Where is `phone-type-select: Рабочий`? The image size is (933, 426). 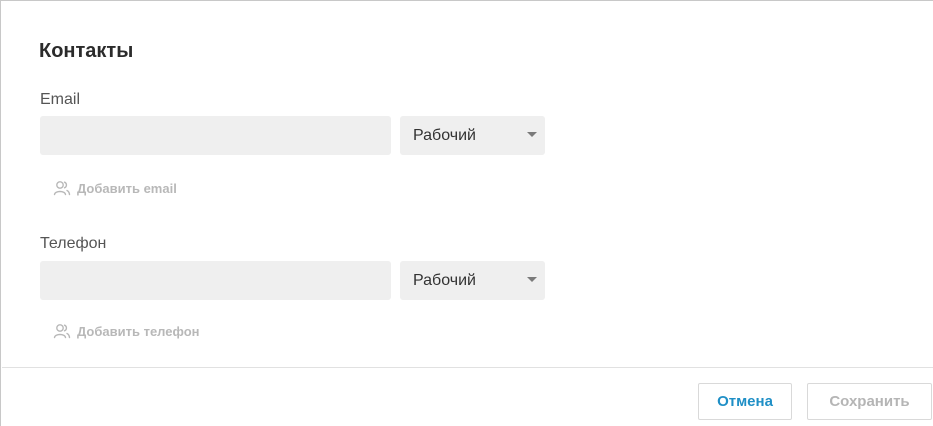
phone-type-select: Рабочий is located at coordinates (472, 280).